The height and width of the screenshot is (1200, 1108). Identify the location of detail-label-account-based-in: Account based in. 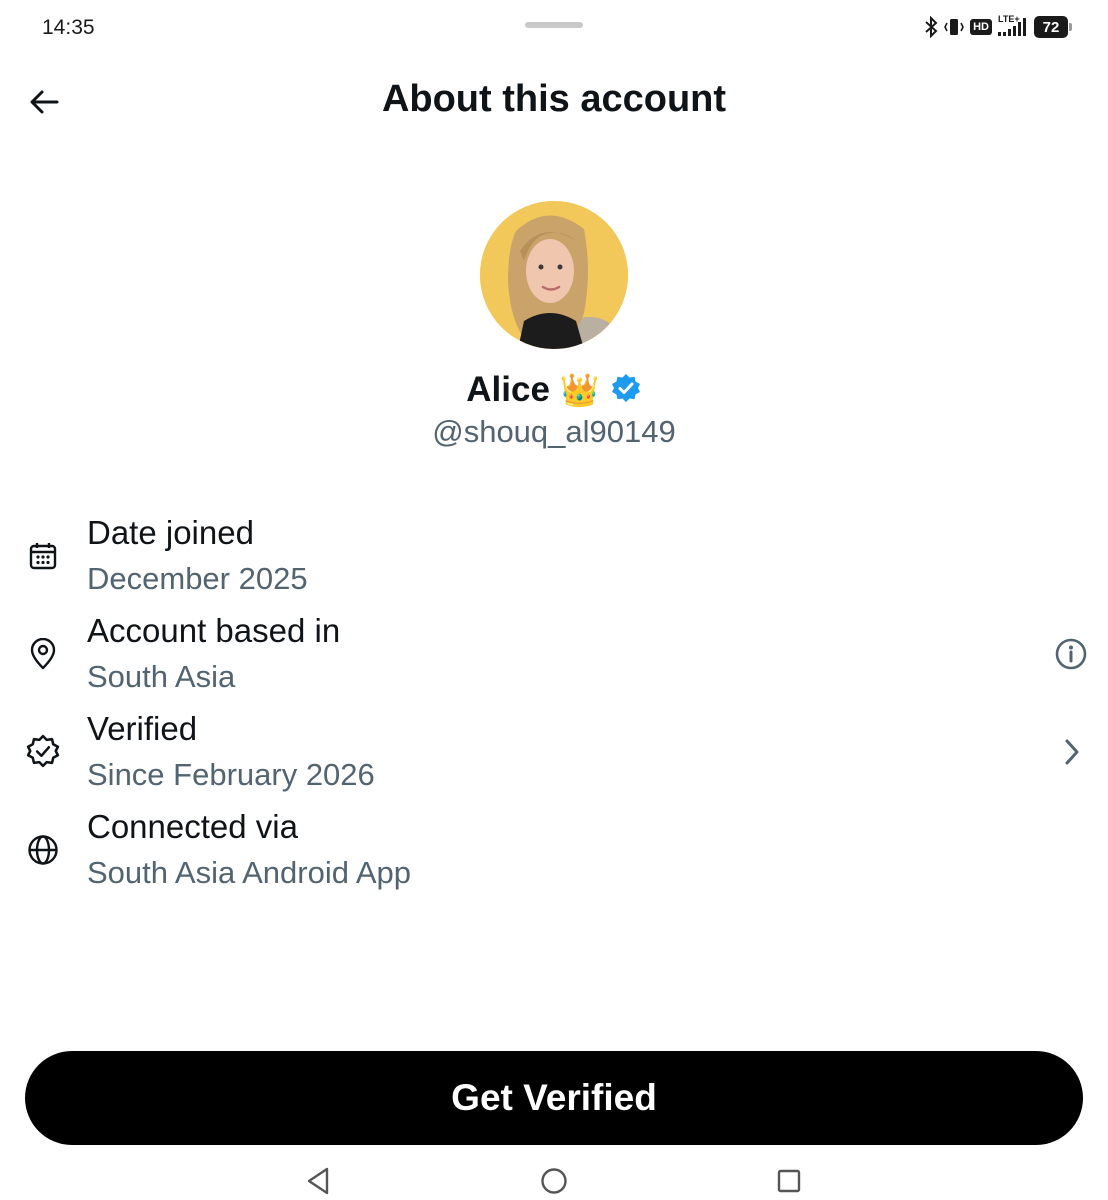
(214, 630).